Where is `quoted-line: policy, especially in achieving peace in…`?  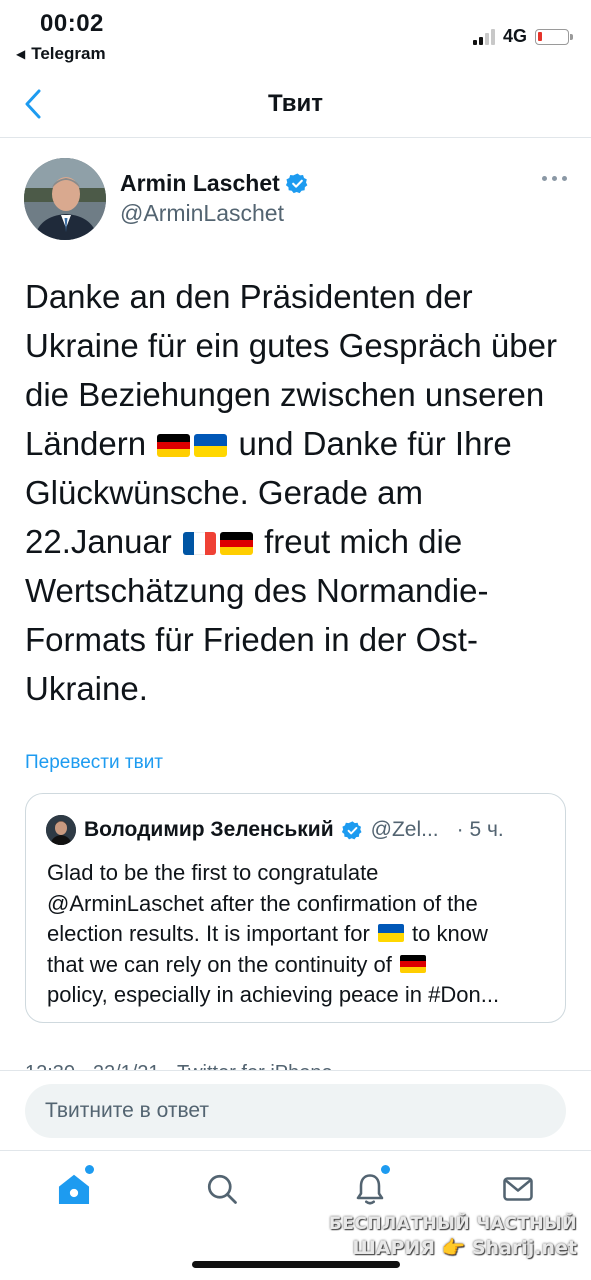
quoted-line: policy, especially in achieving peace in… is located at coordinates (273, 994).